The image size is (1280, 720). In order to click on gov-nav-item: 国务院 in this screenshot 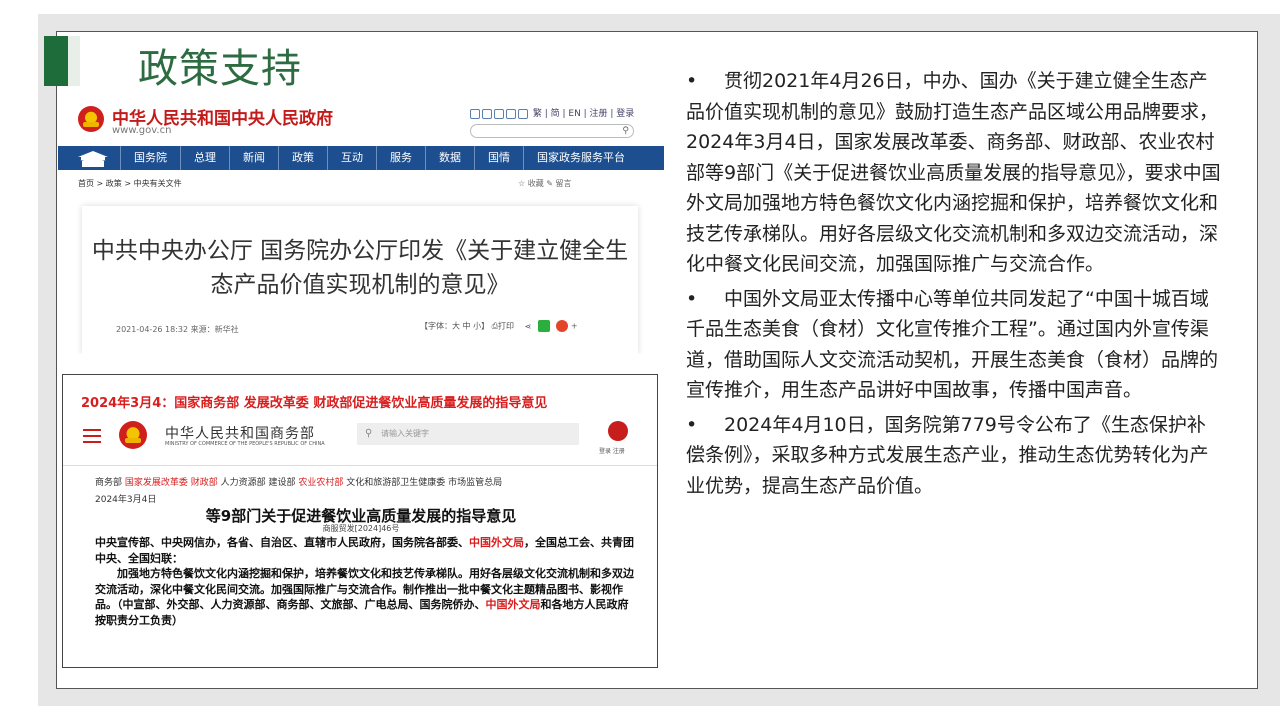, I will do `click(150, 158)`.